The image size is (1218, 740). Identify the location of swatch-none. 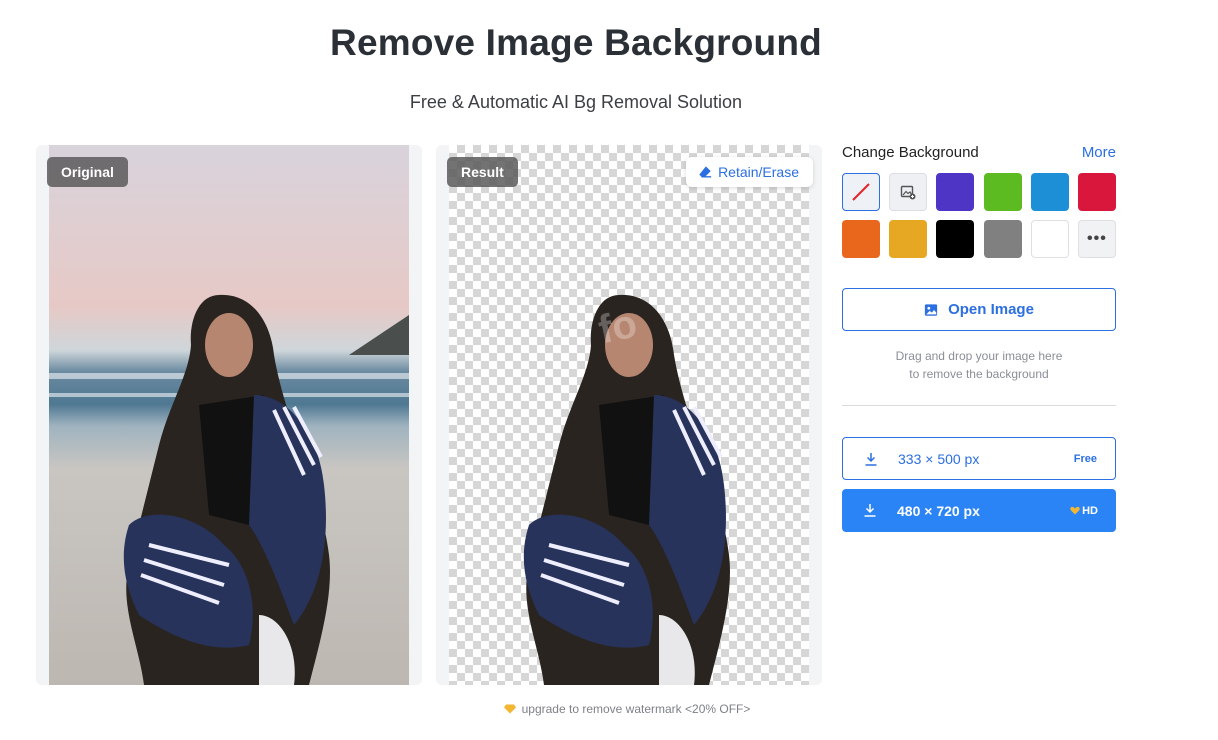
(861, 192).